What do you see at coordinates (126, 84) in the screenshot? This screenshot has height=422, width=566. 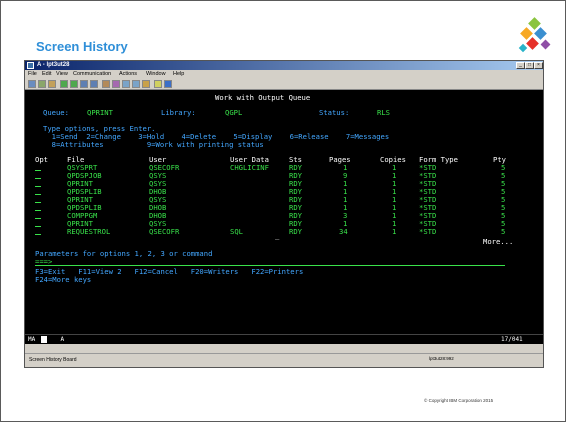 I see `record-icon` at bounding box center [126, 84].